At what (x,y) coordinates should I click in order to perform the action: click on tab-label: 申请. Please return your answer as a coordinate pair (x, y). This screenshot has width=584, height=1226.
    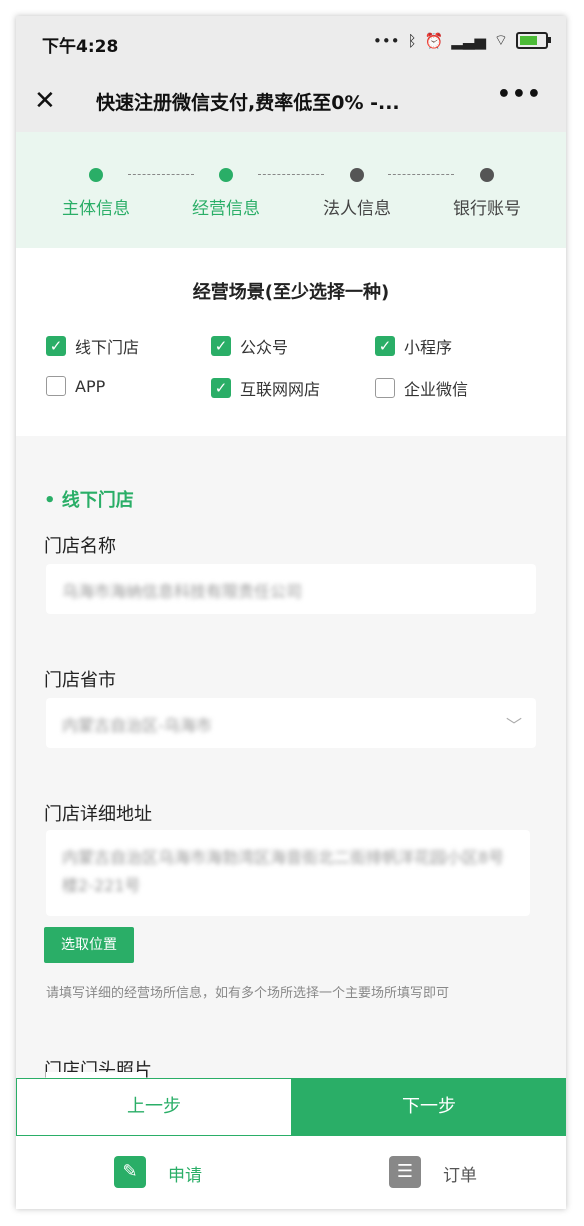
    Looking at the image, I should click on (185, 1176).